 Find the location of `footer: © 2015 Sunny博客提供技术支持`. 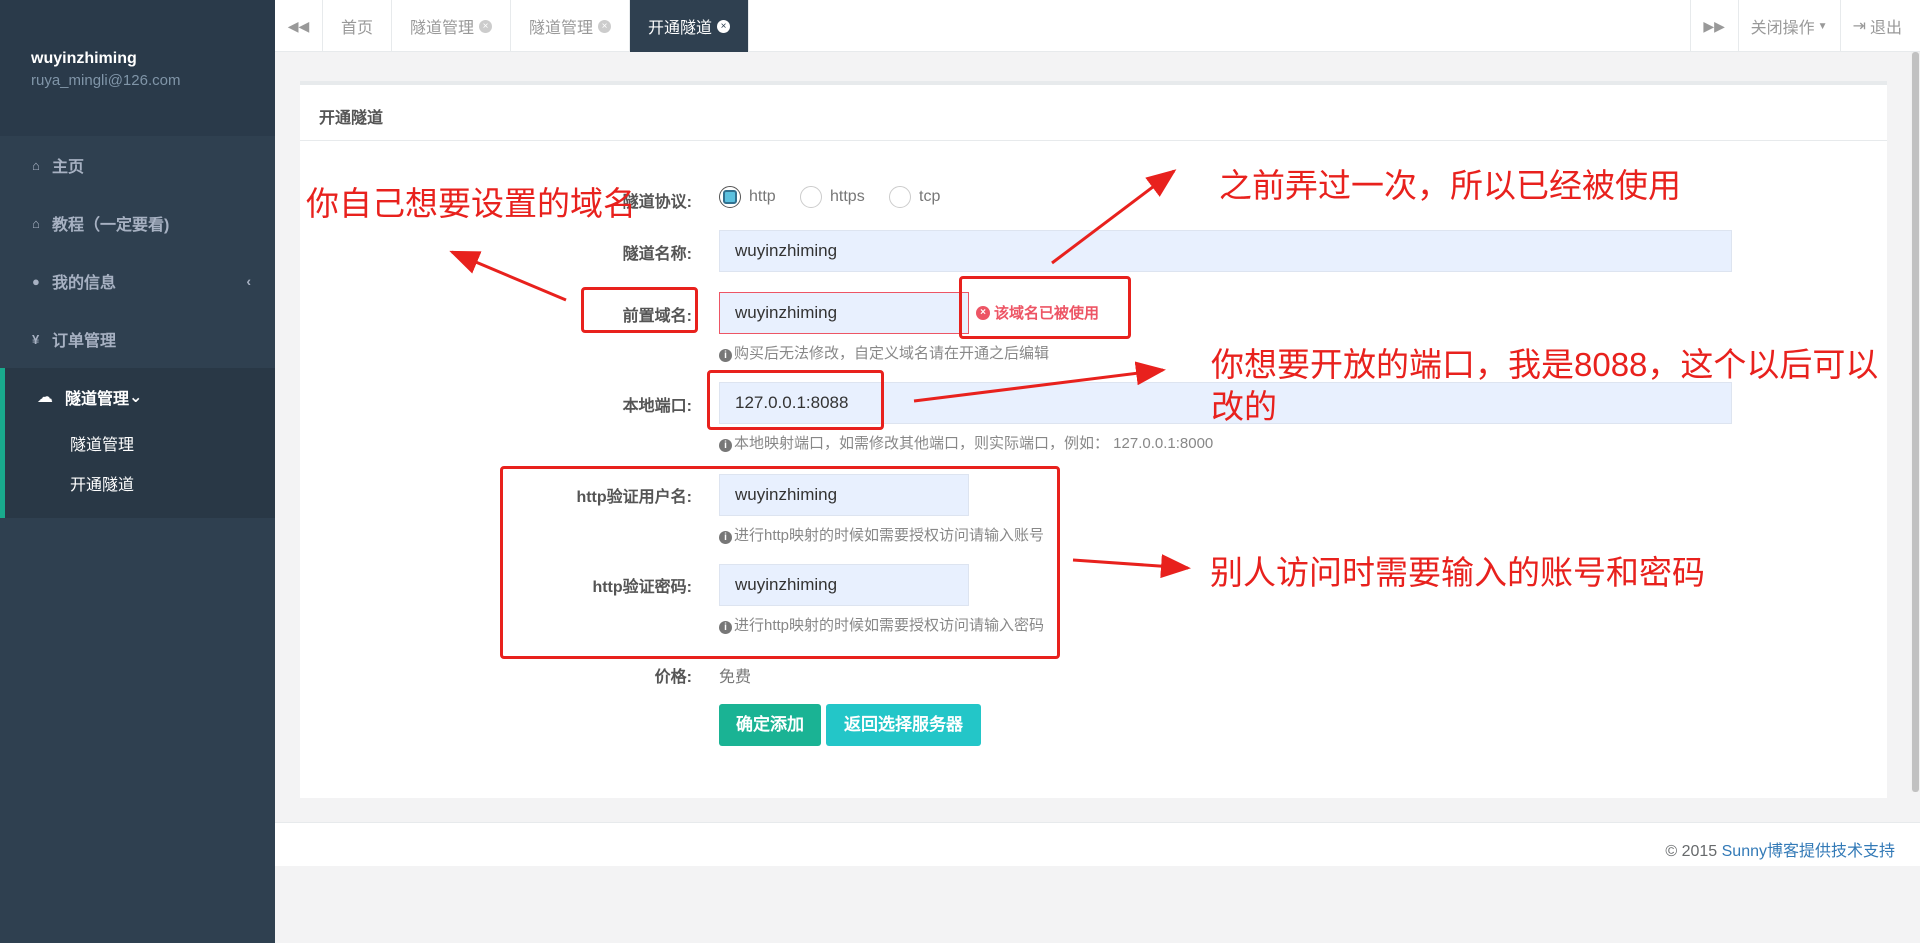

footer: © 2015 Sunny博客提供技术支持 is located at coordinates (1097, 844).